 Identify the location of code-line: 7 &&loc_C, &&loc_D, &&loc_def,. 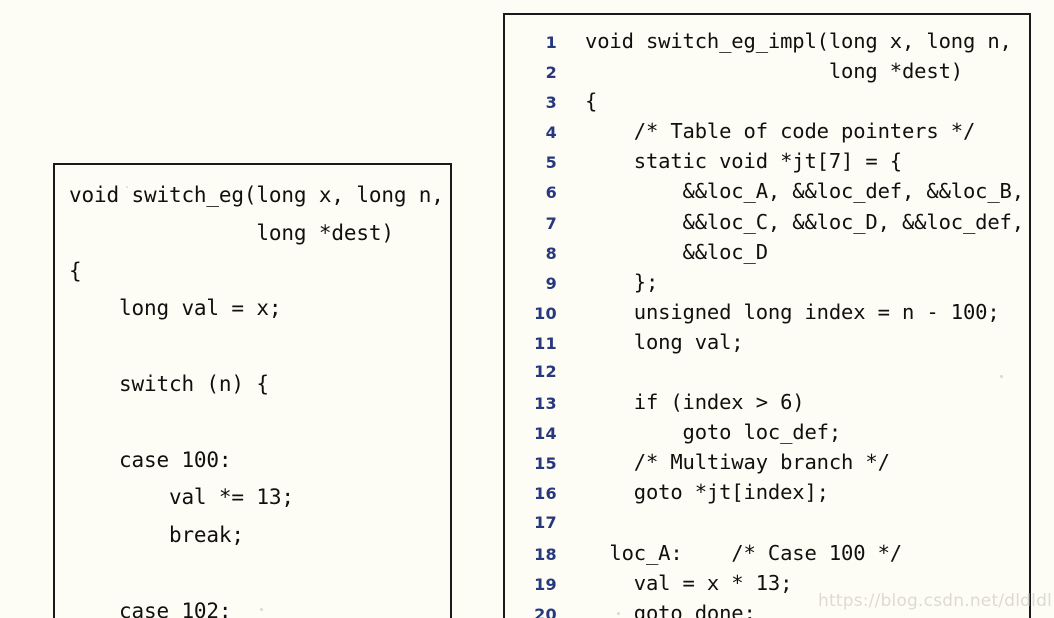
(772, 222).